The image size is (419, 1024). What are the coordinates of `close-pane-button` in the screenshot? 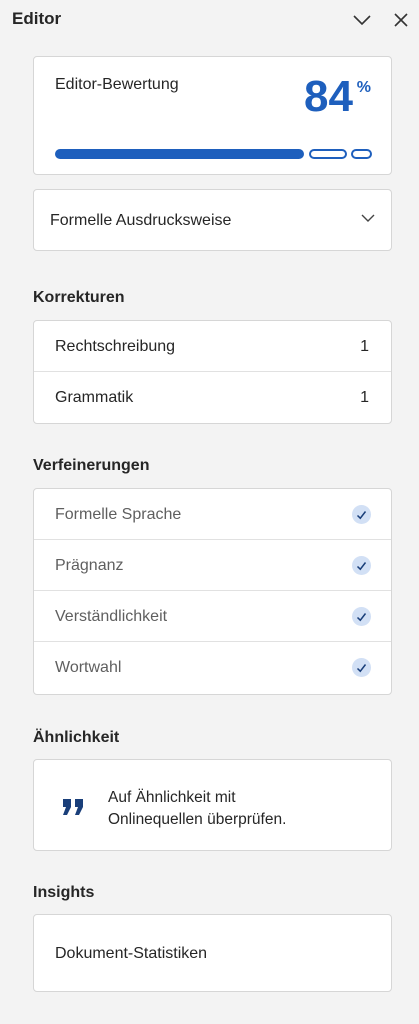 It's located at (401, 20).